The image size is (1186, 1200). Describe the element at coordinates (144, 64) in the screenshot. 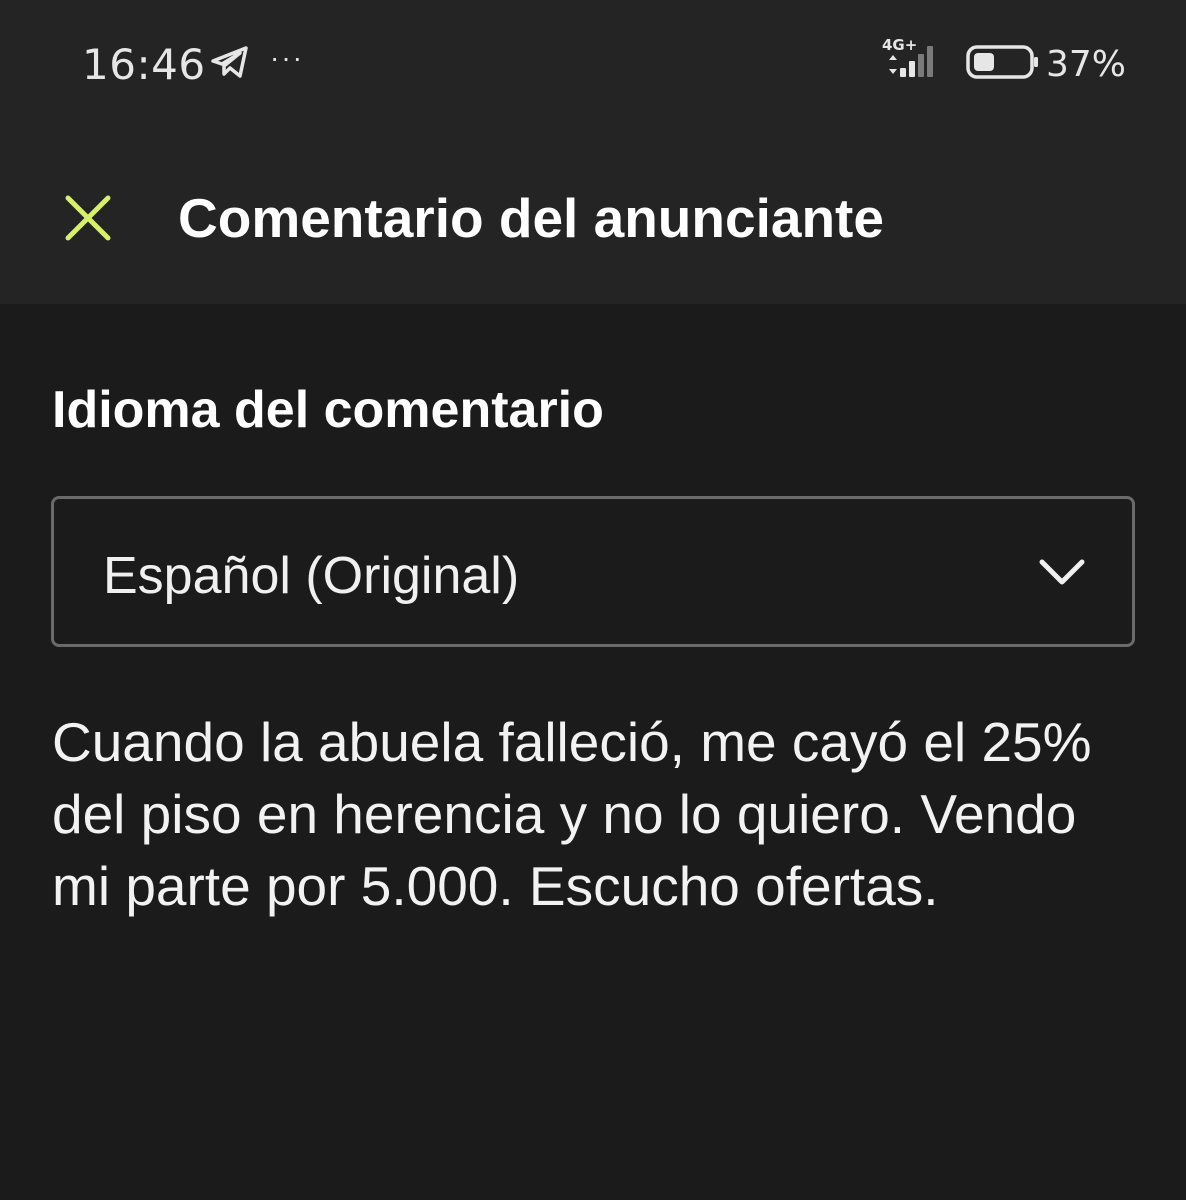

I see `status-time: 16:46` at that location.